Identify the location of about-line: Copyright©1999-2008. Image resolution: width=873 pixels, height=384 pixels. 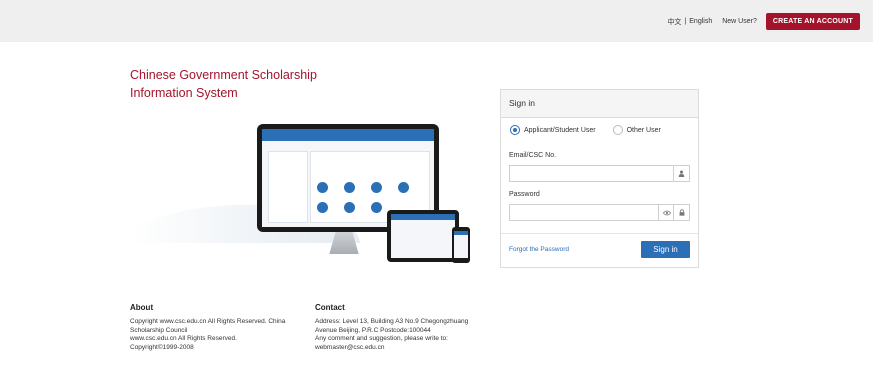
(162, 348).